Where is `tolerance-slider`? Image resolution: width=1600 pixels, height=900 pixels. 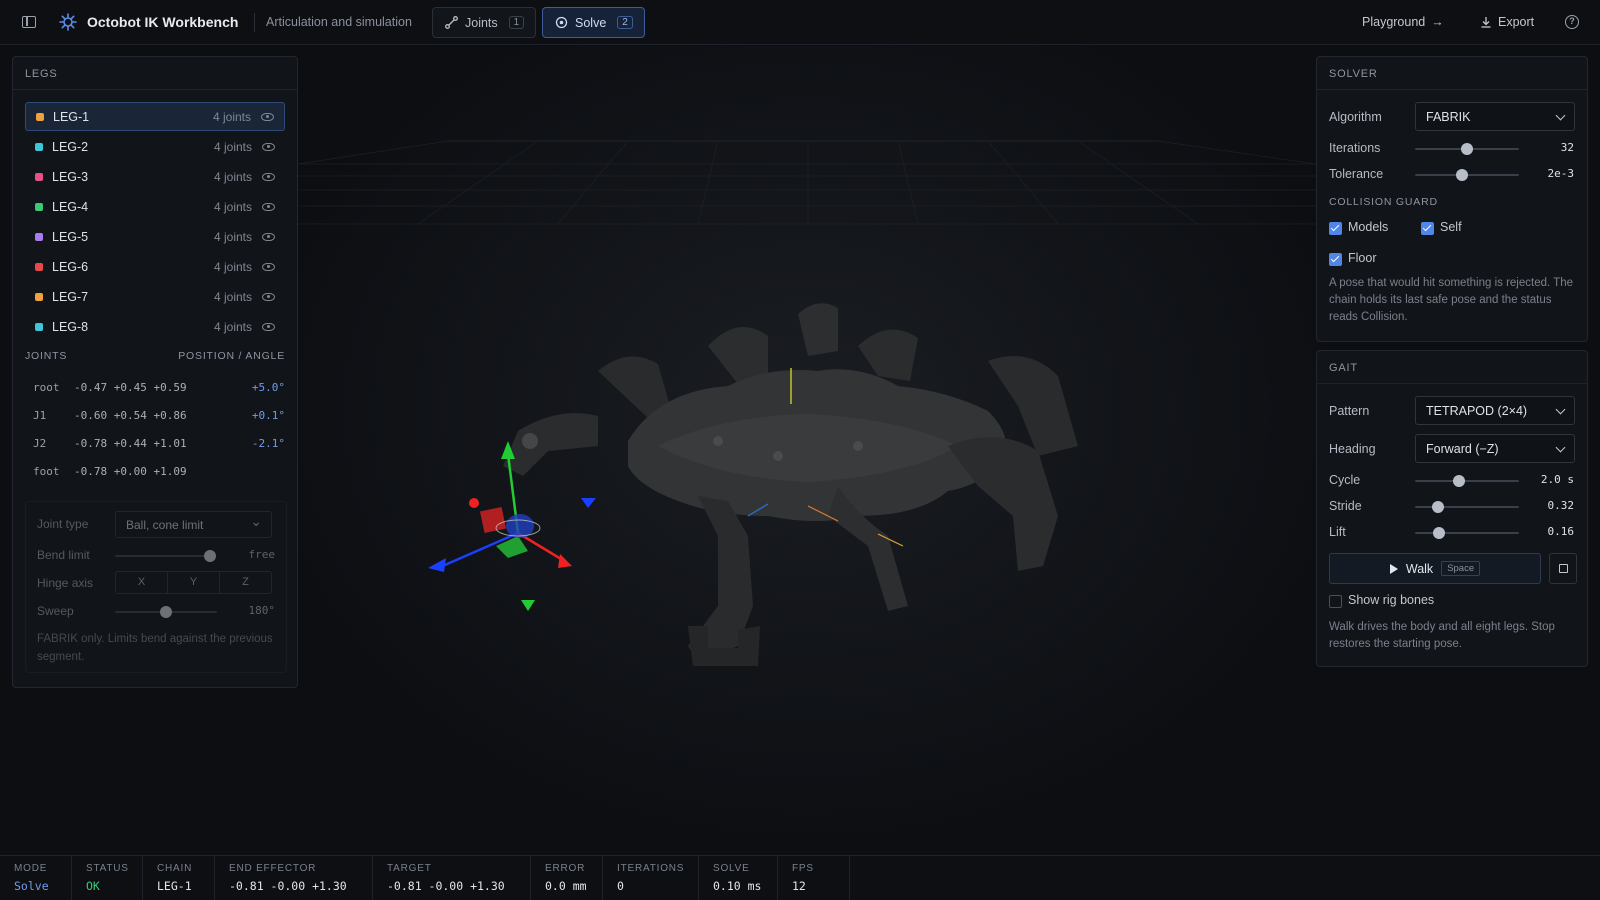
tolerance-slider is located at coordinates (1467, 175).